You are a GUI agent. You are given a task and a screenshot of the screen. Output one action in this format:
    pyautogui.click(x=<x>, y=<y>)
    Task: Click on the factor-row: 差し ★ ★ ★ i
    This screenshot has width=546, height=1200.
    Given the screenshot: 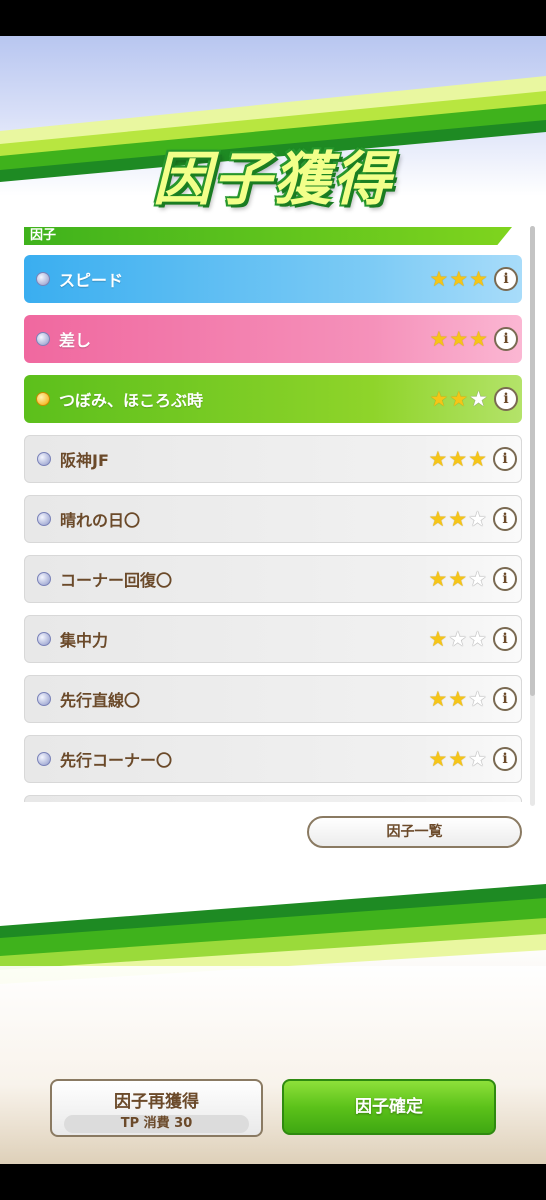 What is the action you would take?
    pyautogui.click(x=273, y=339)
    